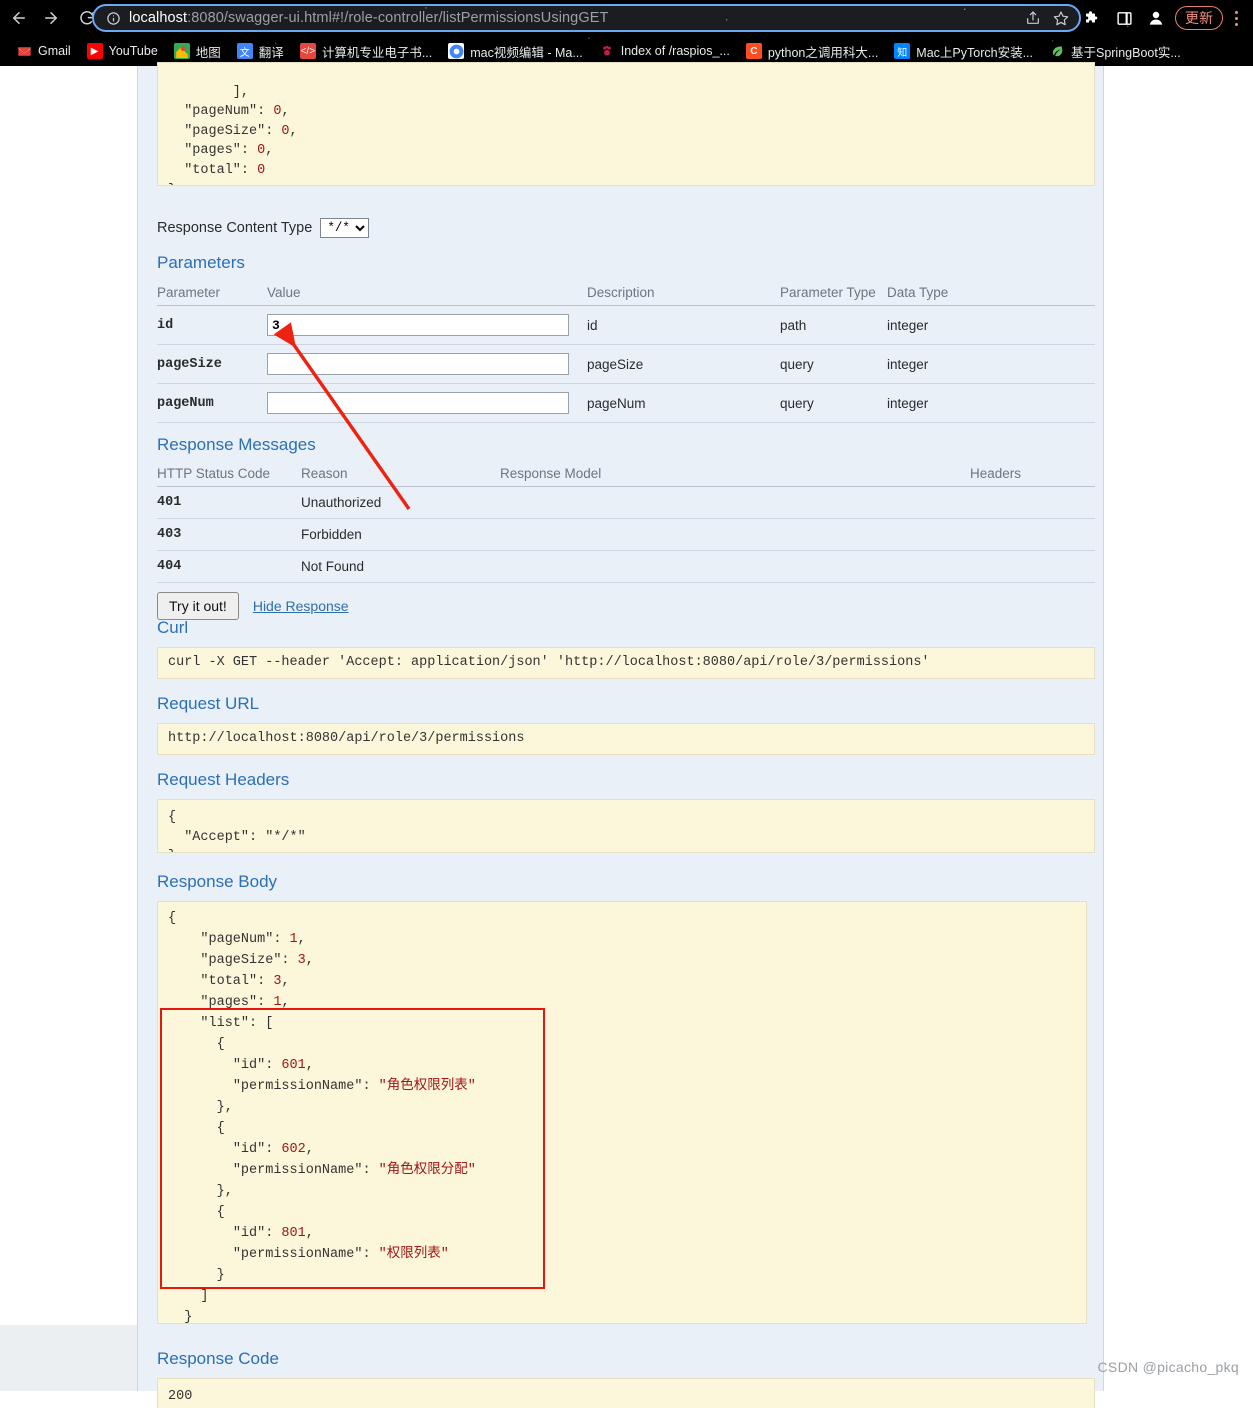 Image resolution: width=1253 pixels, height=1408 pixels. What do you see at coordinates (683, 403) in the screenshot?
I see `param-description: pageNum` at bounding box center [683, 403].